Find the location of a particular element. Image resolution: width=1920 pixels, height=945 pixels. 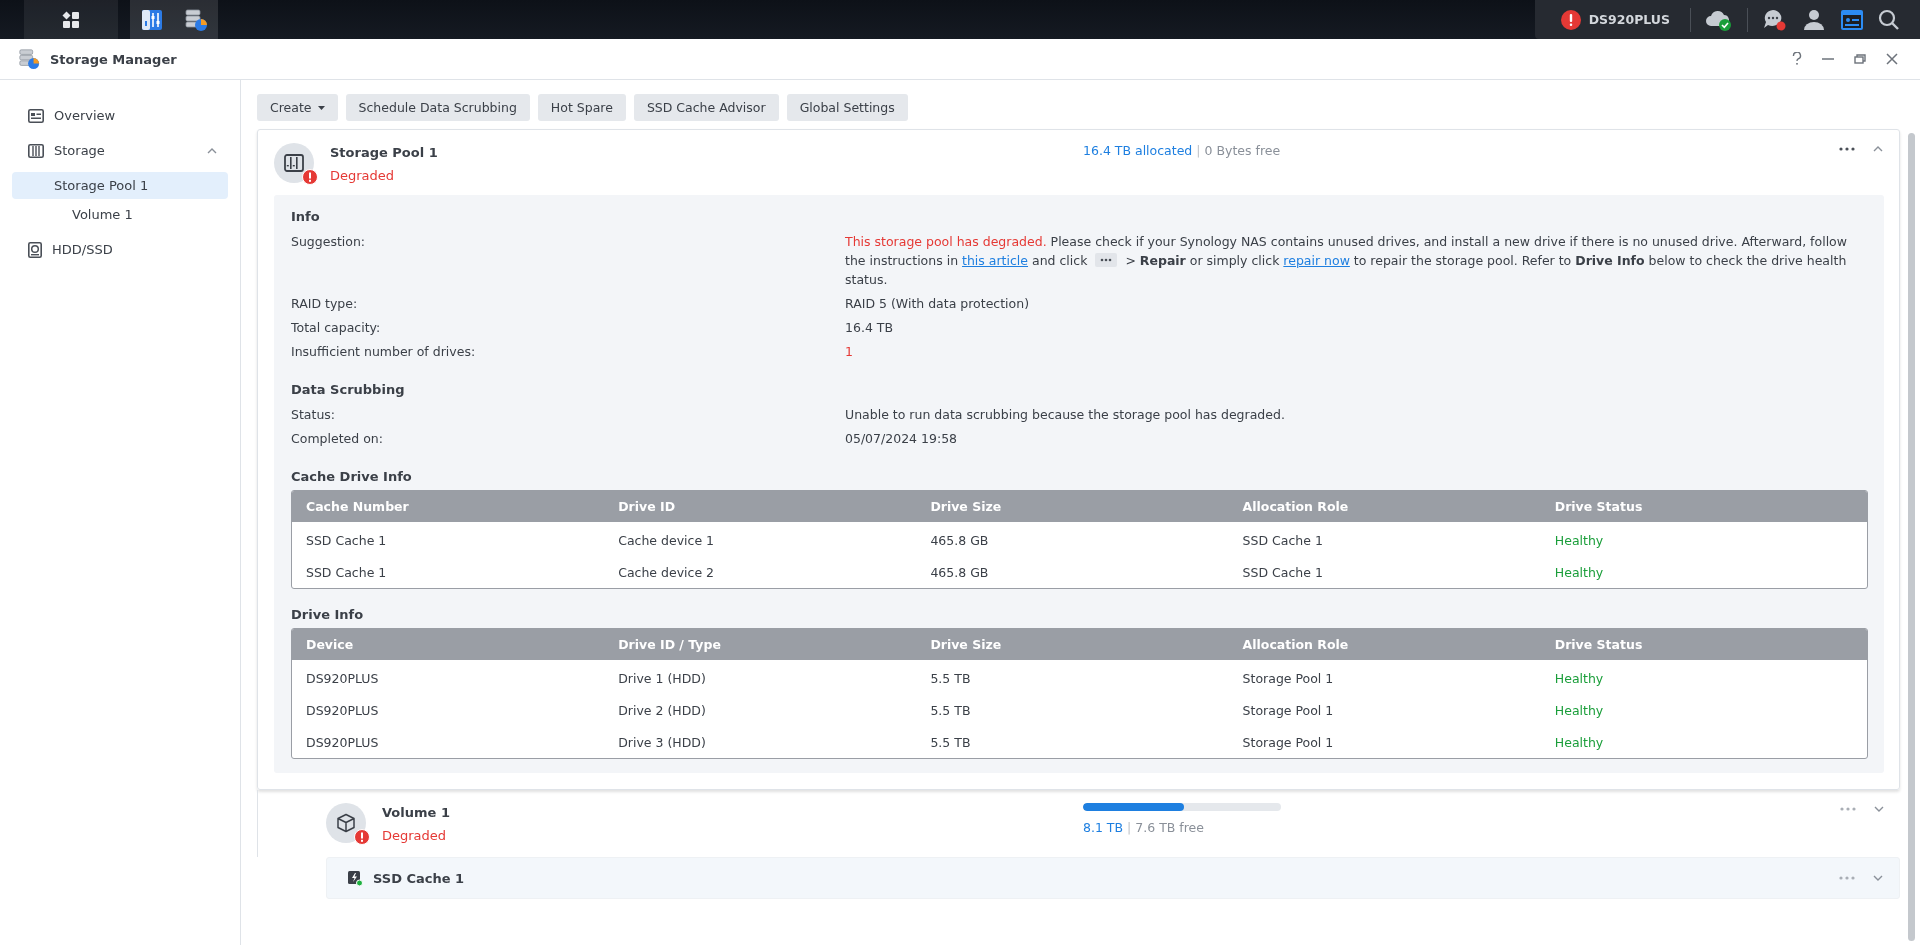

free-space-text: 7.6 TB free is located at coordinates (1169, 827).